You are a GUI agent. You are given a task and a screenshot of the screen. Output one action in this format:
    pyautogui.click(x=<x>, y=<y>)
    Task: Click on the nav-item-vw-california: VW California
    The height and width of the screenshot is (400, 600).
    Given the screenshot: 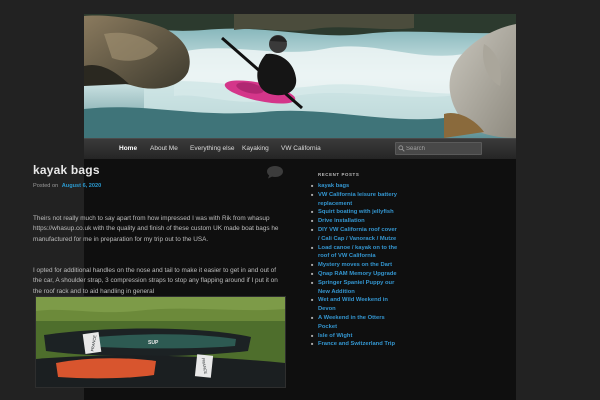 What is the action you would take?
    pyautogui.click(x=301, y=149)
    